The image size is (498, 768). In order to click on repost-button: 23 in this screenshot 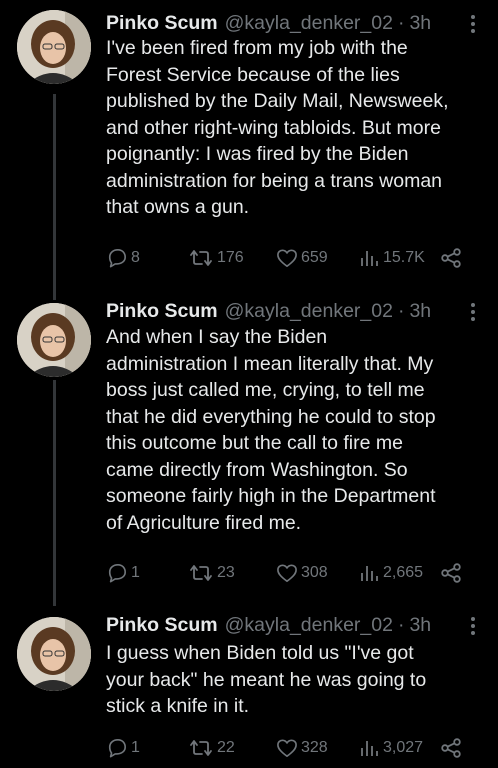, I will do `click(211, 573)`.